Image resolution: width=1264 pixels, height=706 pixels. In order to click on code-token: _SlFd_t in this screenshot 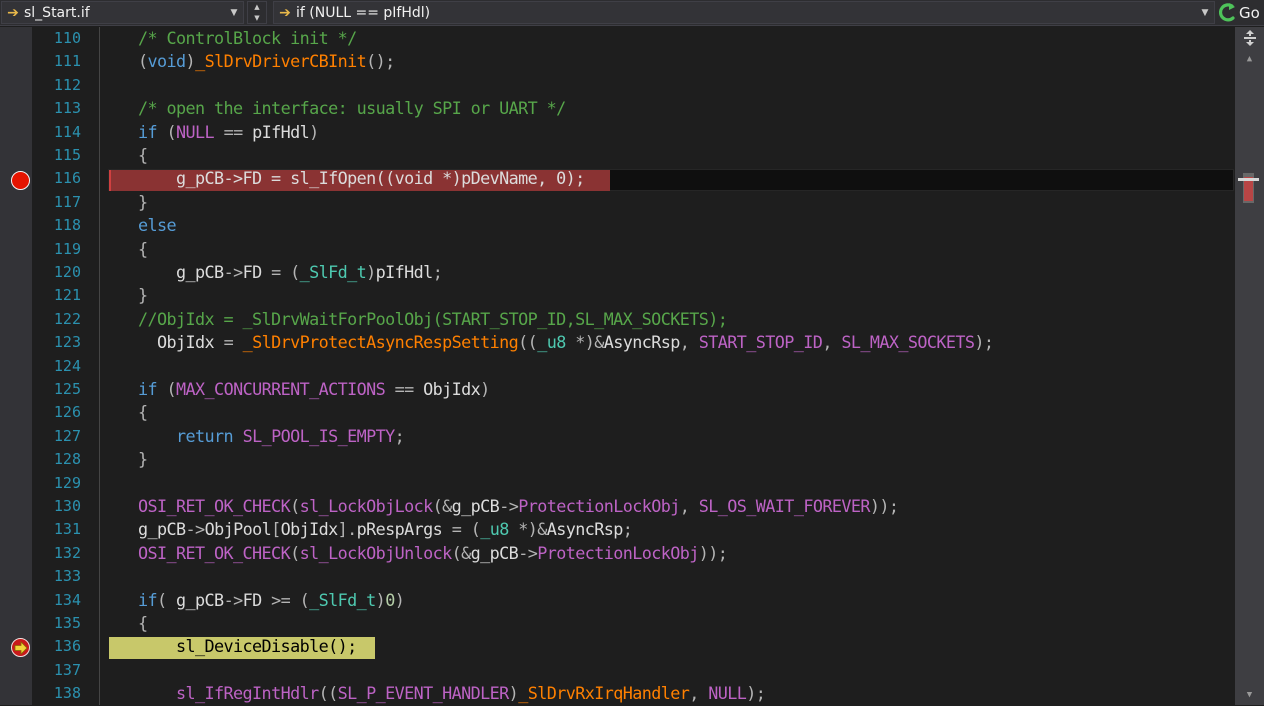, I will do `click(333, 272)`.